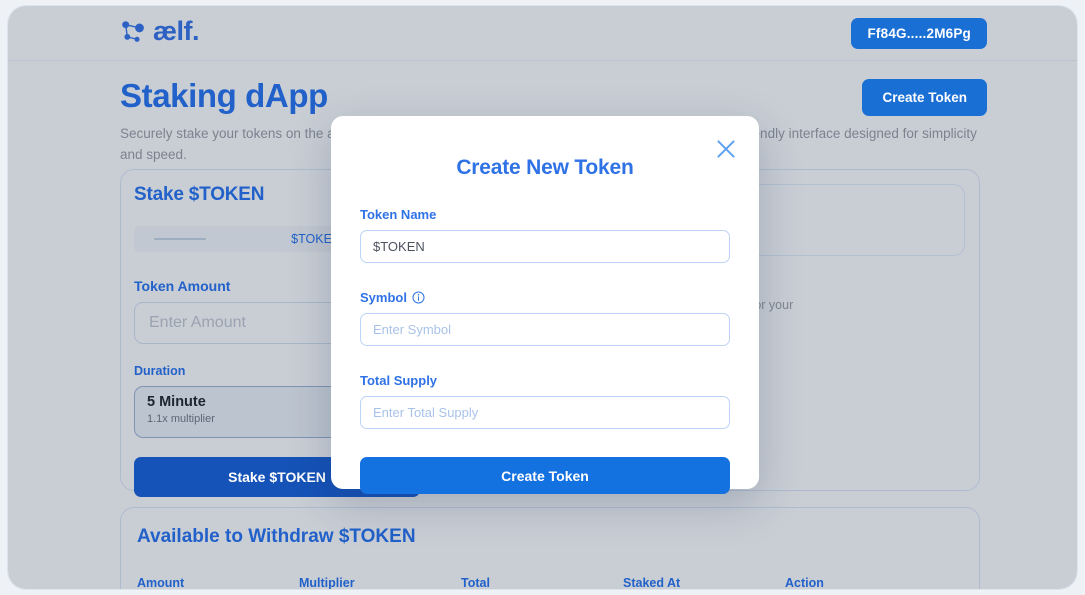 The image size is (1085, 595). Describe the element at coordinates (545, 246) in the screenshot. I see `token-name-input` at that location.